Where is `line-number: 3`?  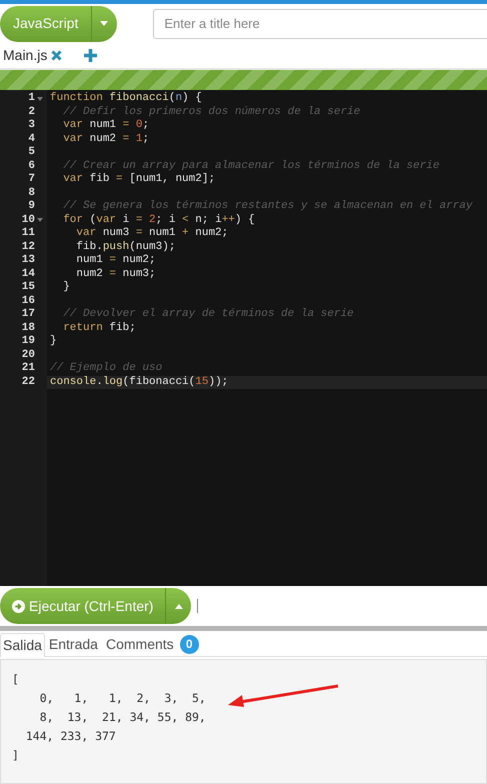 line-number: 3 is located at coordinates (31, 125).